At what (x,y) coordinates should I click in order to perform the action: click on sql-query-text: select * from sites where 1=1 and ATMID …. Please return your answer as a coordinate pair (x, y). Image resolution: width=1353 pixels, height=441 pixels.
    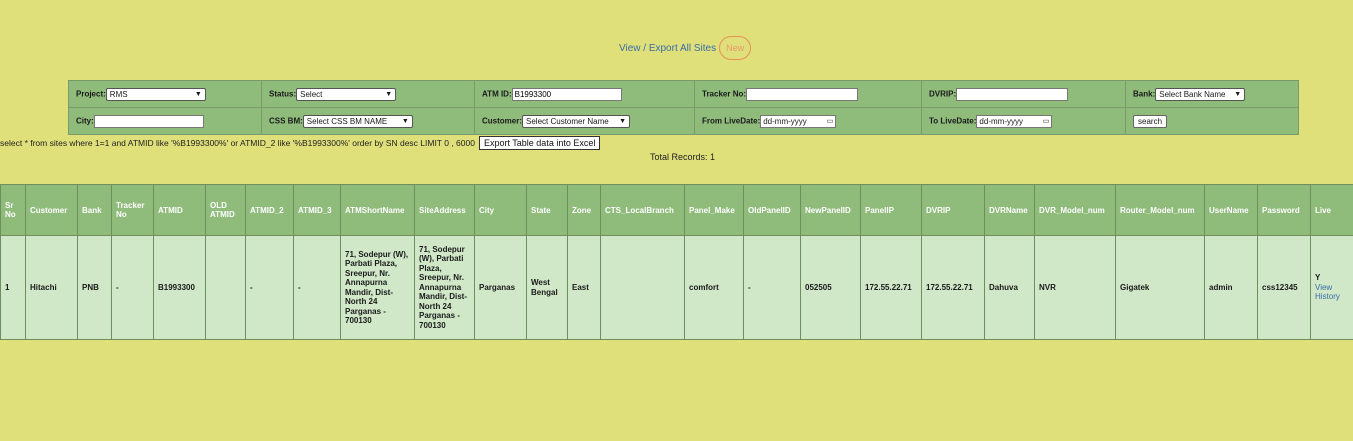
    Looking at the image, I should click on (237, 143).